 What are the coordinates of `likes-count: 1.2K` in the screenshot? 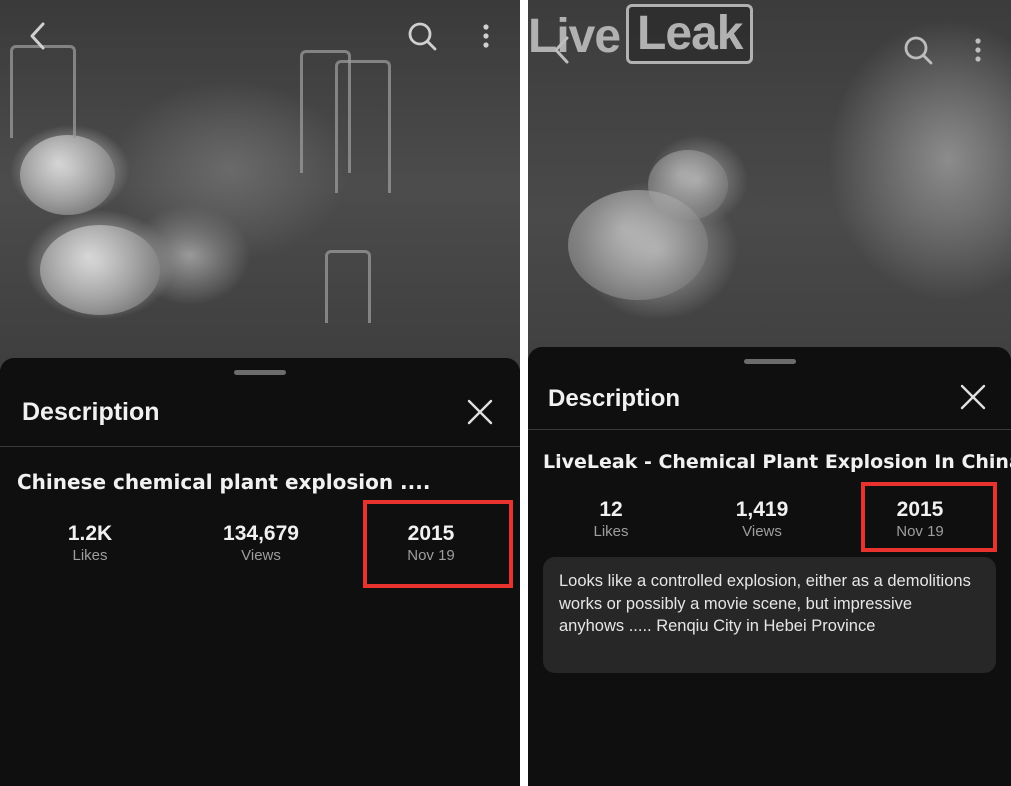 It's located at (90, 533).